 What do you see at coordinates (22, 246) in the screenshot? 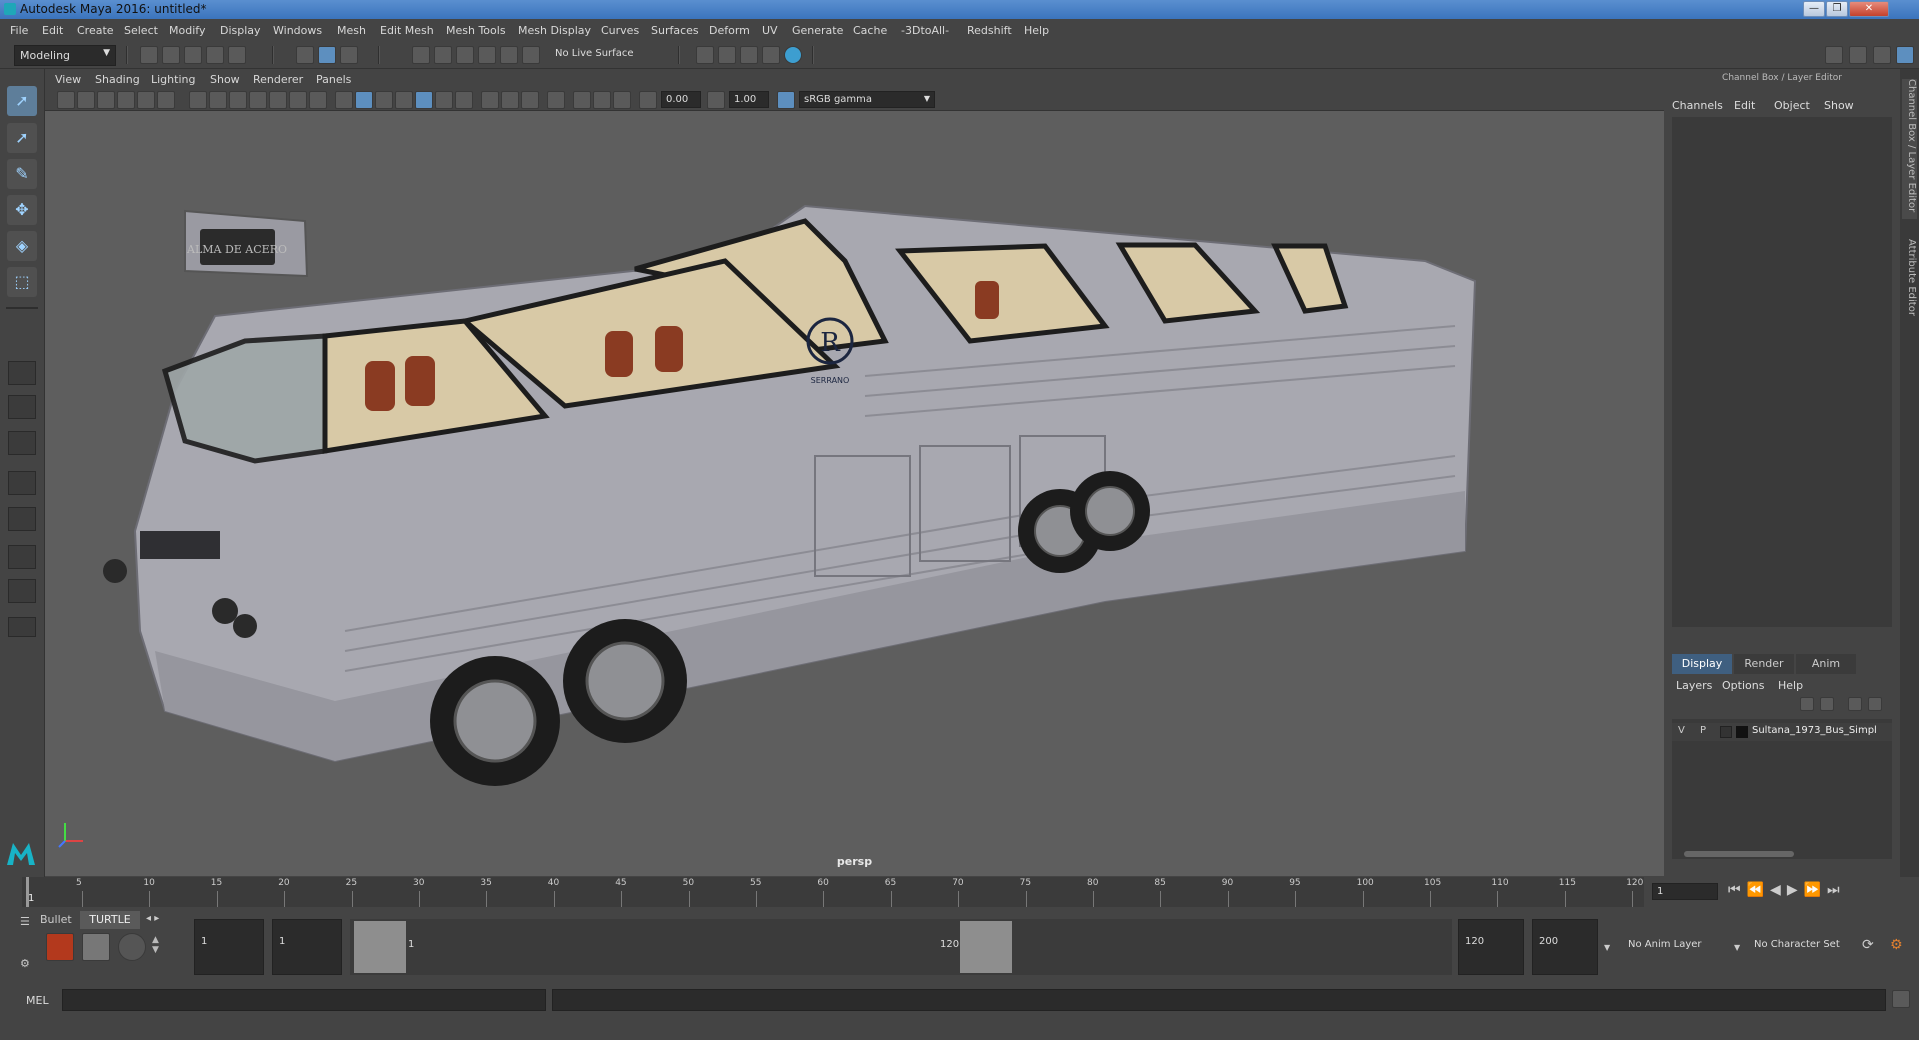
I see `rotate-tool-icon: ◈` at bounding box center [22, 246].